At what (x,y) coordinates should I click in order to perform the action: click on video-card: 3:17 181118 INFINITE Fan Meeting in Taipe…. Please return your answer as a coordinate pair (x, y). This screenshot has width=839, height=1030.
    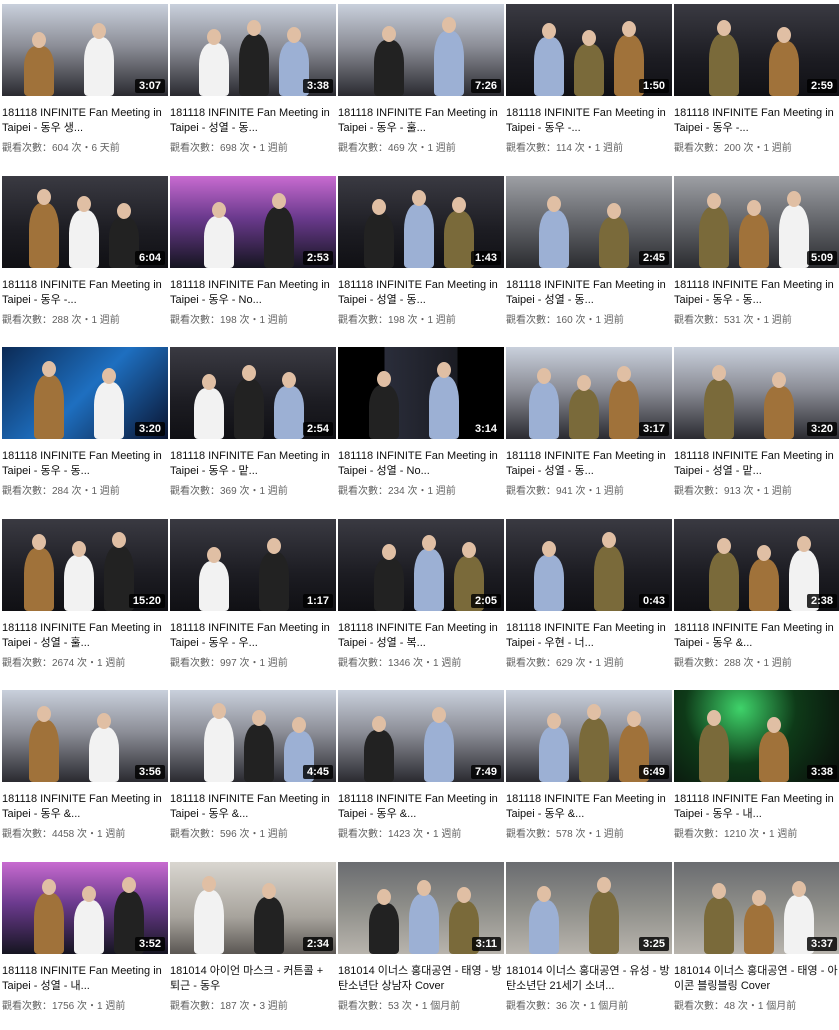
    Looking at the image, I should click on (589, 431).